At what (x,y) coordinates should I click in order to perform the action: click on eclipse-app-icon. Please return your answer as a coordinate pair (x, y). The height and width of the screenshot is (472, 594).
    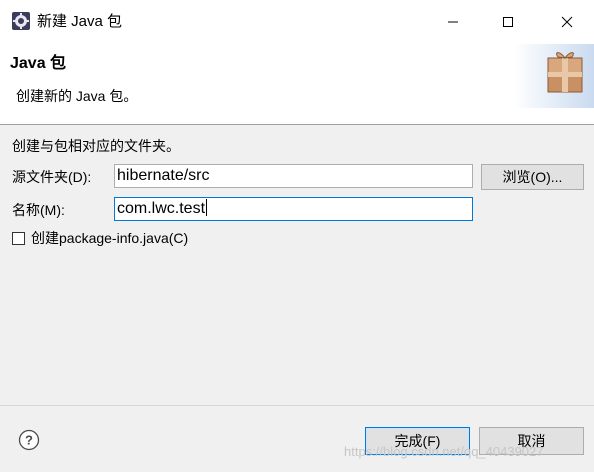
    Looking at the image, I should click on (21, 21).